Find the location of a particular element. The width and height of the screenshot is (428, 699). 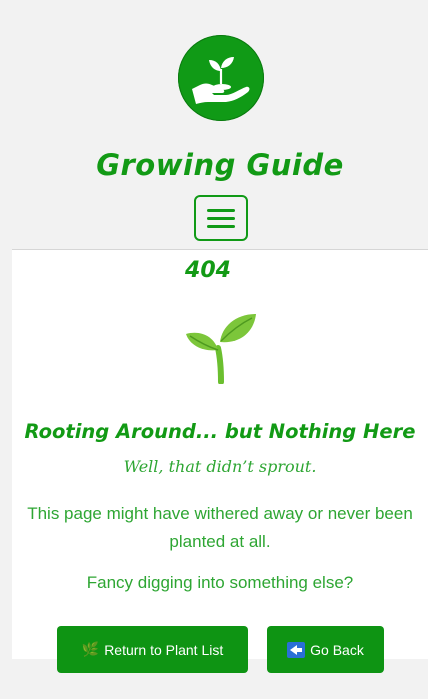

back-button-label: Go Back is located at coordinates (337, 649).